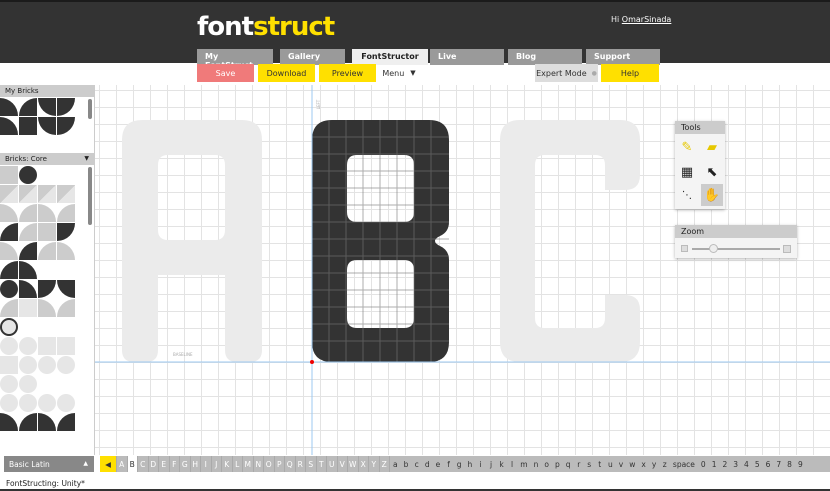 This screenshot has width=830, height=491. What do you see at coordinates (512, 464) in the screenshot?
I see `char-l: l` at bounding box center [512, 464].